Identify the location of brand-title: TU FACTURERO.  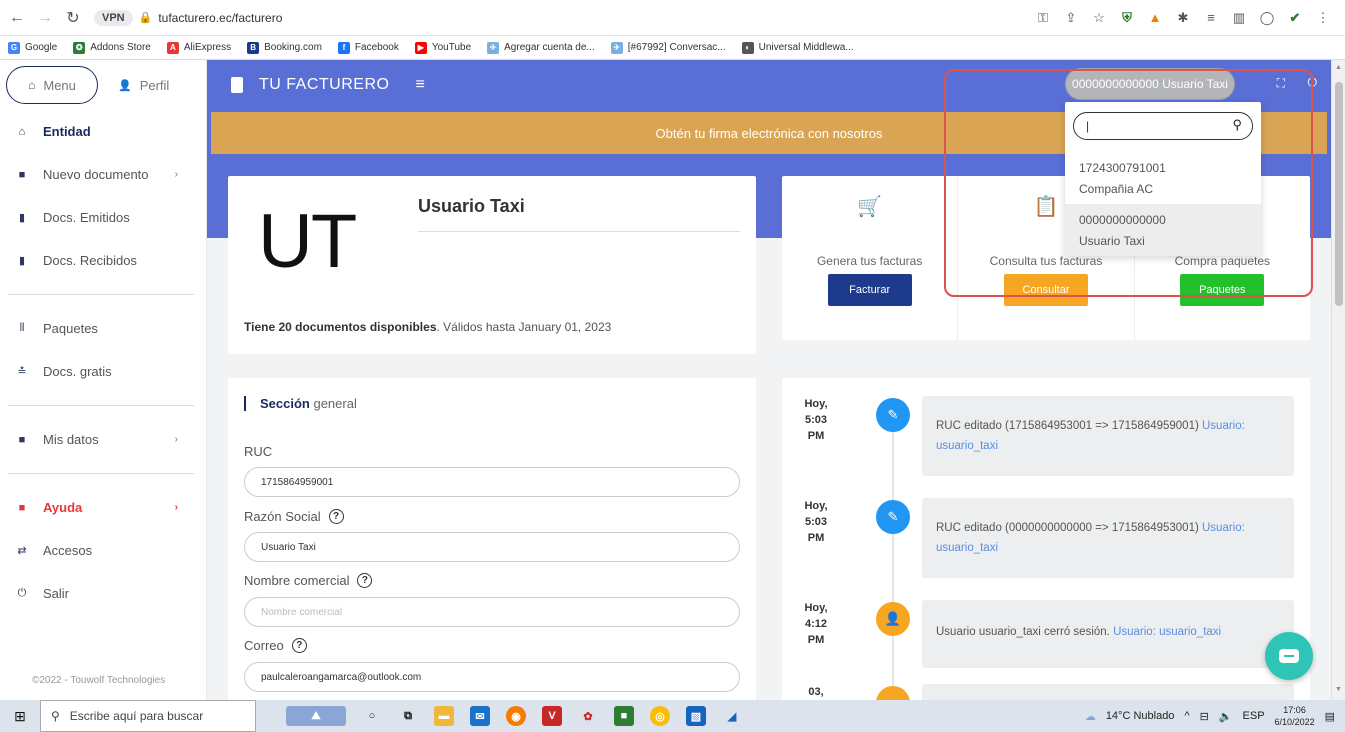
(324, 85).